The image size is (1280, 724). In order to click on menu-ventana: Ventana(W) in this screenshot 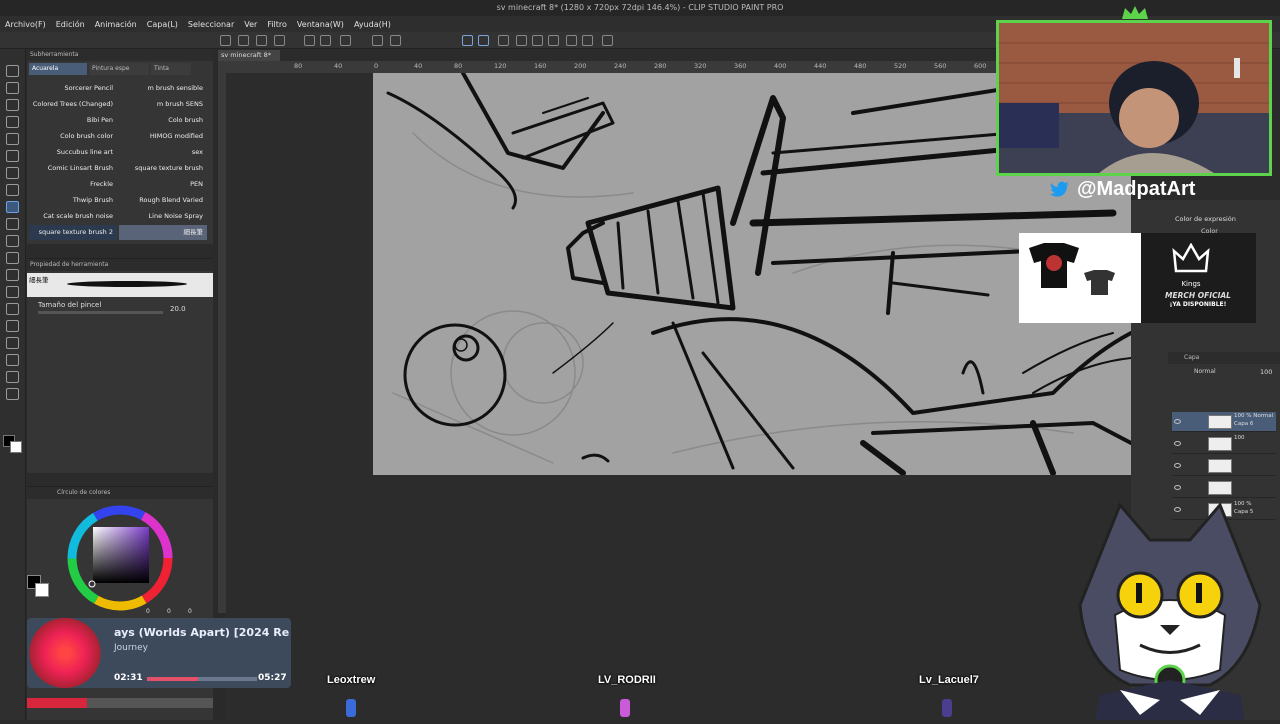, I will do `click(320, 24)`.